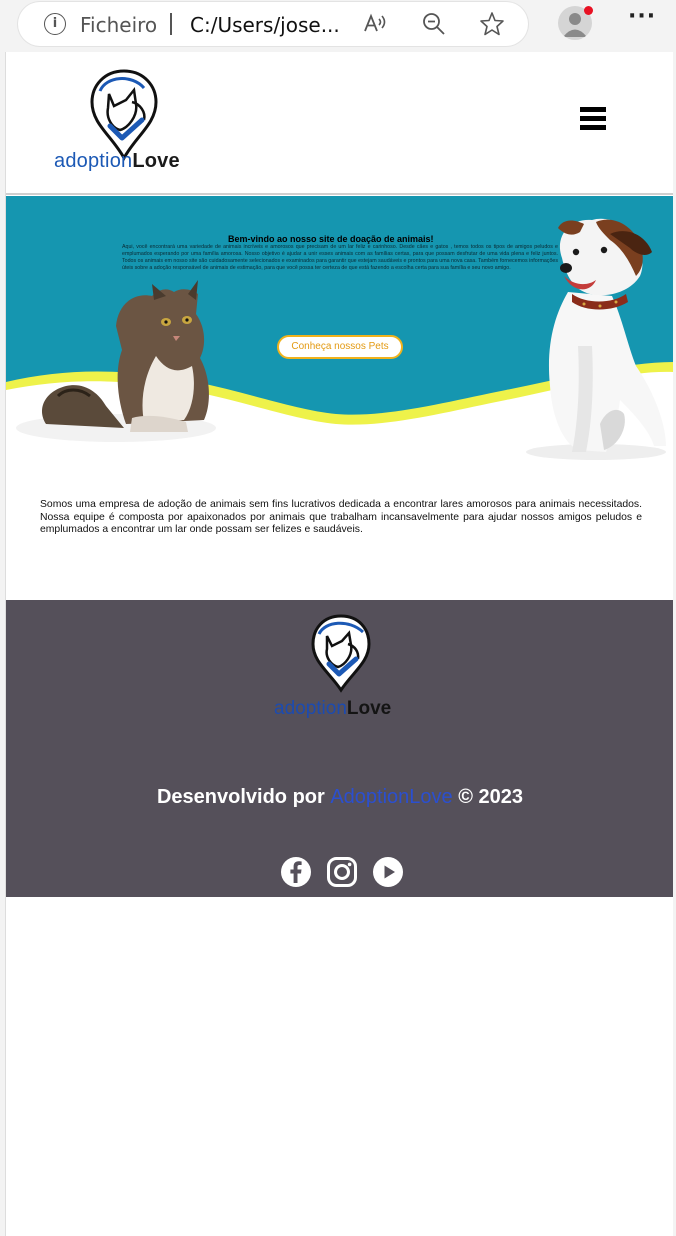 The image size is (676, 1236). What do you see at coordinates (171, 24) in the screenshot?
I see `address-separator` at bounding box center [171, 24].